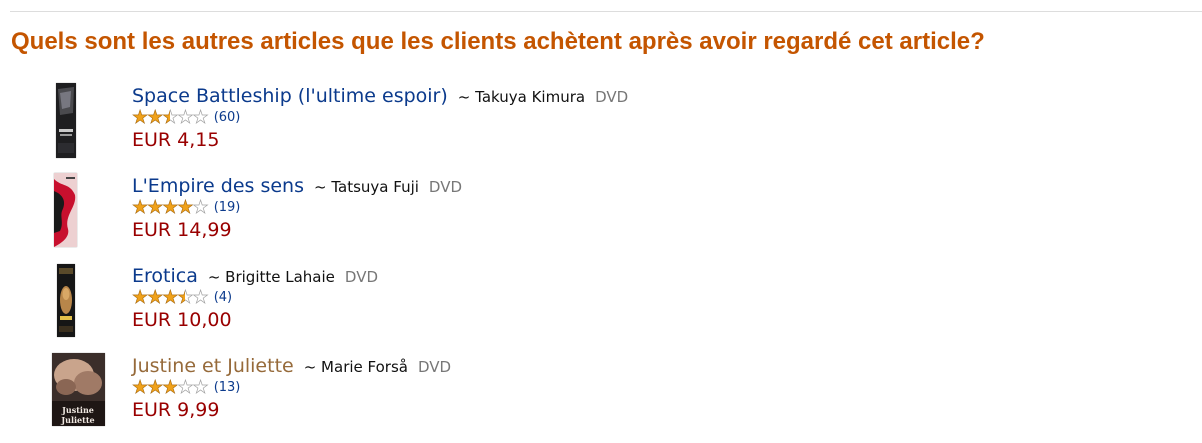 Image resolution: width=1202 pixels, height=443 pixels. Describe the element at coordinates (182, 320) in the screenshot. I see `item-price: EUR 10,00` at that location.